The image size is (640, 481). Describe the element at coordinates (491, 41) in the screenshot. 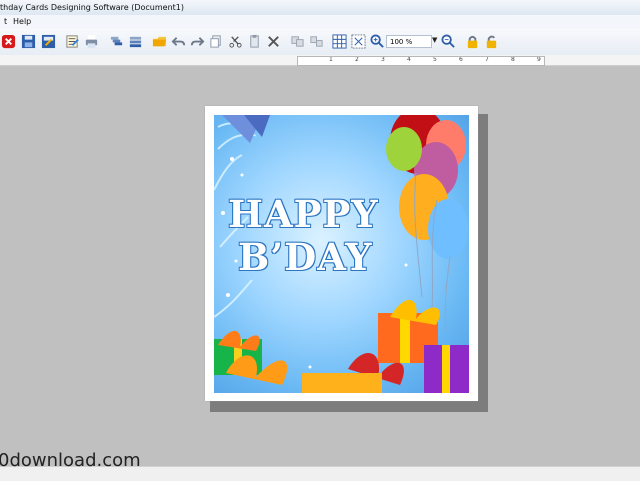

I see `unlock-icon` at that location.